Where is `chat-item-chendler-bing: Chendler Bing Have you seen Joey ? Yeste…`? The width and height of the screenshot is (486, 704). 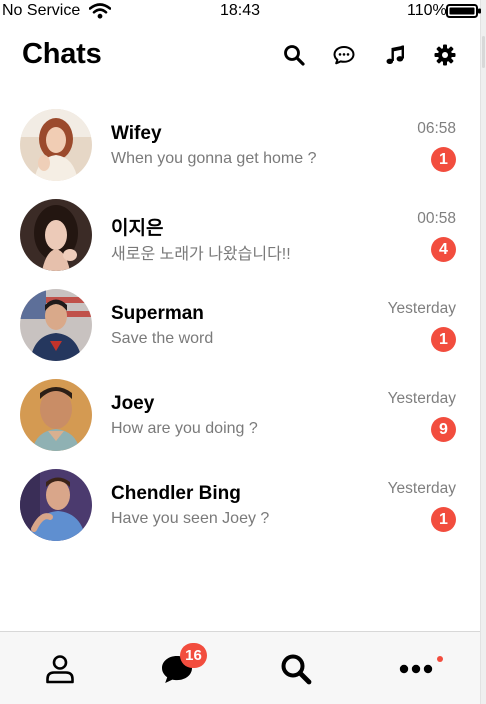 chat-item-chendler-bing: Chendler Bing Have you seen Joey ? Yeste… is located at coordinates (240, 505).